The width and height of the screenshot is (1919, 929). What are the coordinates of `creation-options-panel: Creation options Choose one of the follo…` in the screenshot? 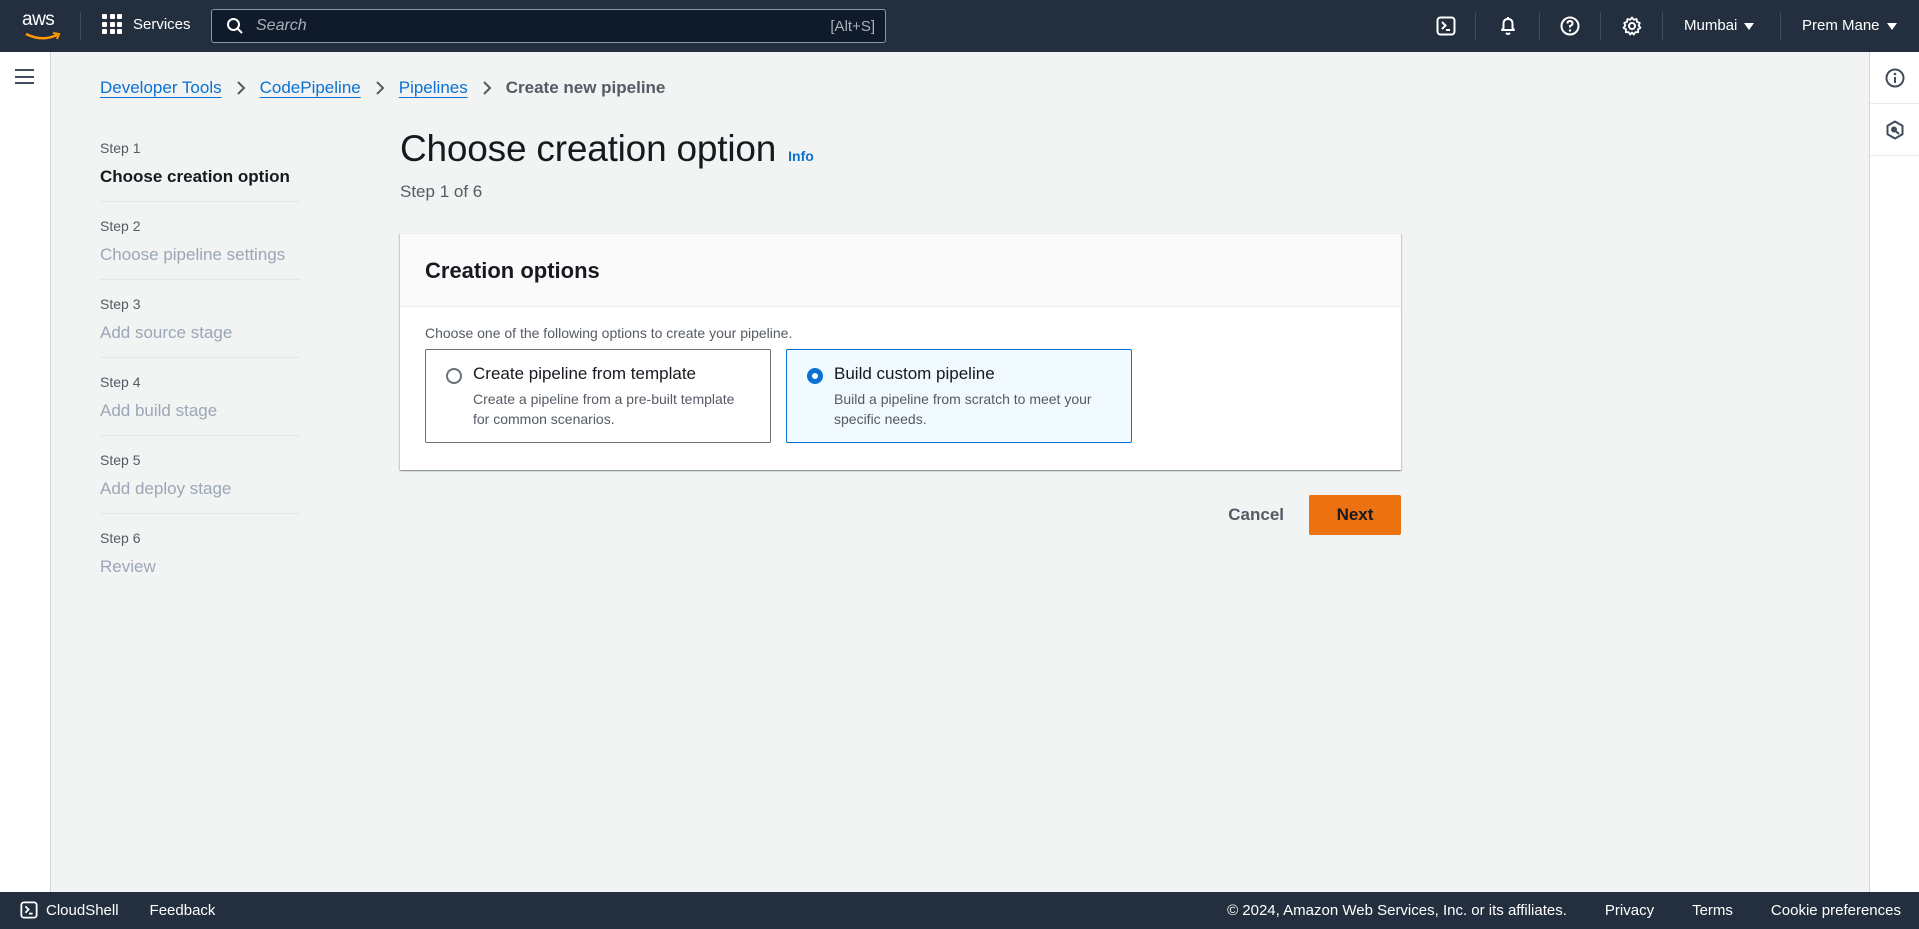 It's located at (900, 351).